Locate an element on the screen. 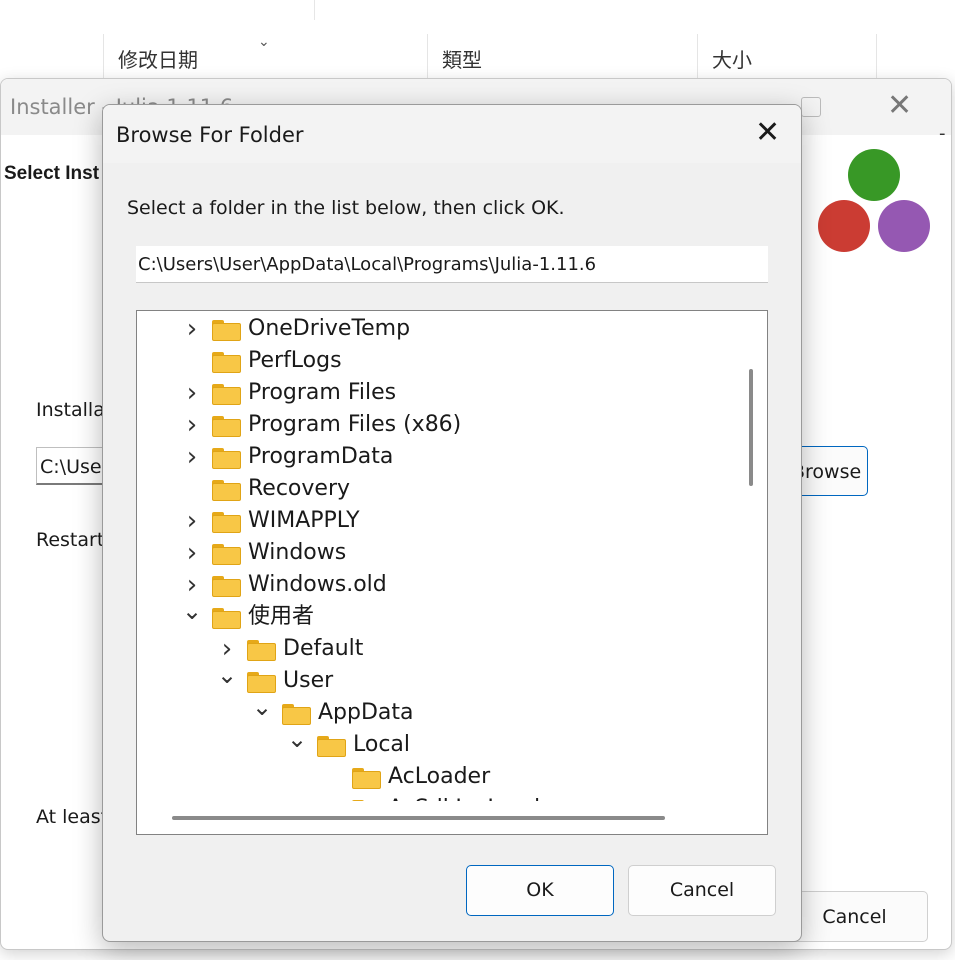  tree-item: AcSdkInsLoader is located at coordinates (436, 797).